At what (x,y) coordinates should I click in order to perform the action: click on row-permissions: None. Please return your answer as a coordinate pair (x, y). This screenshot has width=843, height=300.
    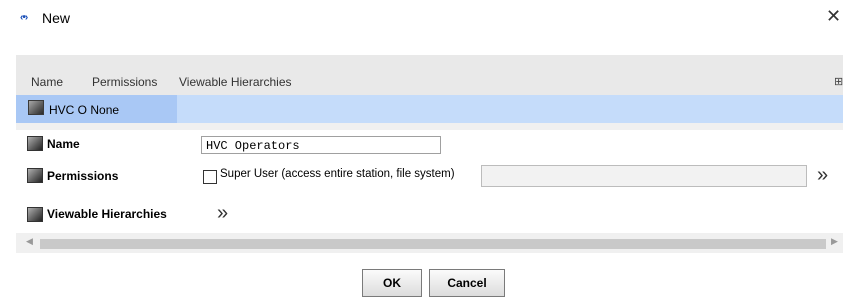
    Looking at the image, I should click on (105, 110).